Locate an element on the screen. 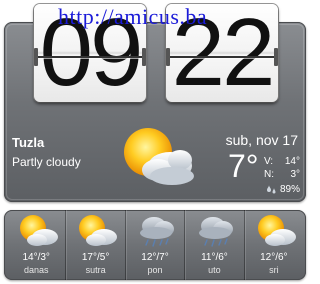 The width and height of the screenshot is (320, 284). high-label: V: is located at coordinates (269, 161).